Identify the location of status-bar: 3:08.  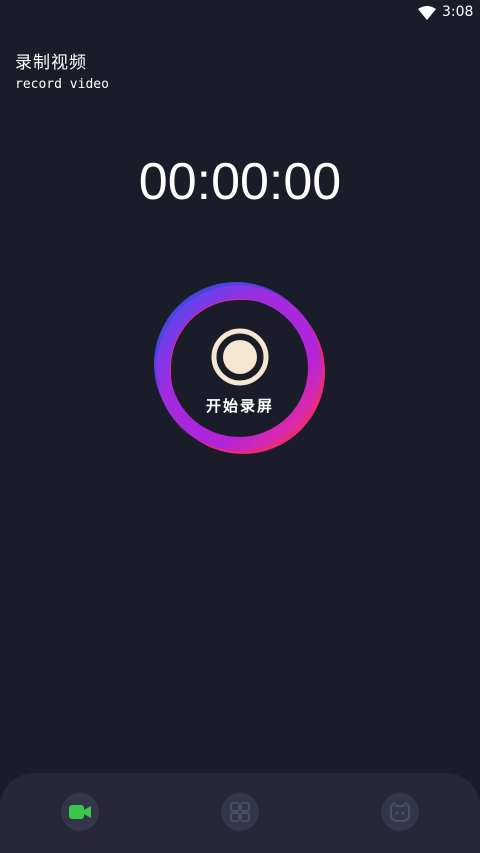
(240, 13).